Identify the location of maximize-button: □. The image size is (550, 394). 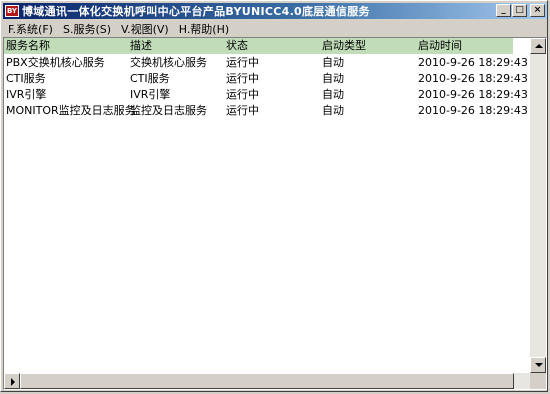
(519, 10).